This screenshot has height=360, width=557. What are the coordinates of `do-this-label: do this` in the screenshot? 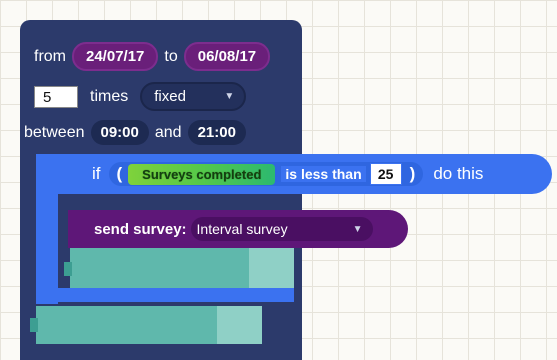 It's located at (458, 173).